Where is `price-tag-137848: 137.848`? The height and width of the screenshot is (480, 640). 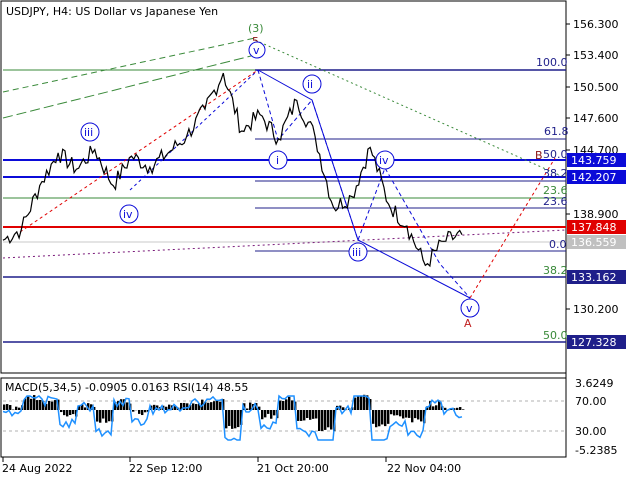 price-tag-137848: 137.848 is located at coordinates (594, 227).